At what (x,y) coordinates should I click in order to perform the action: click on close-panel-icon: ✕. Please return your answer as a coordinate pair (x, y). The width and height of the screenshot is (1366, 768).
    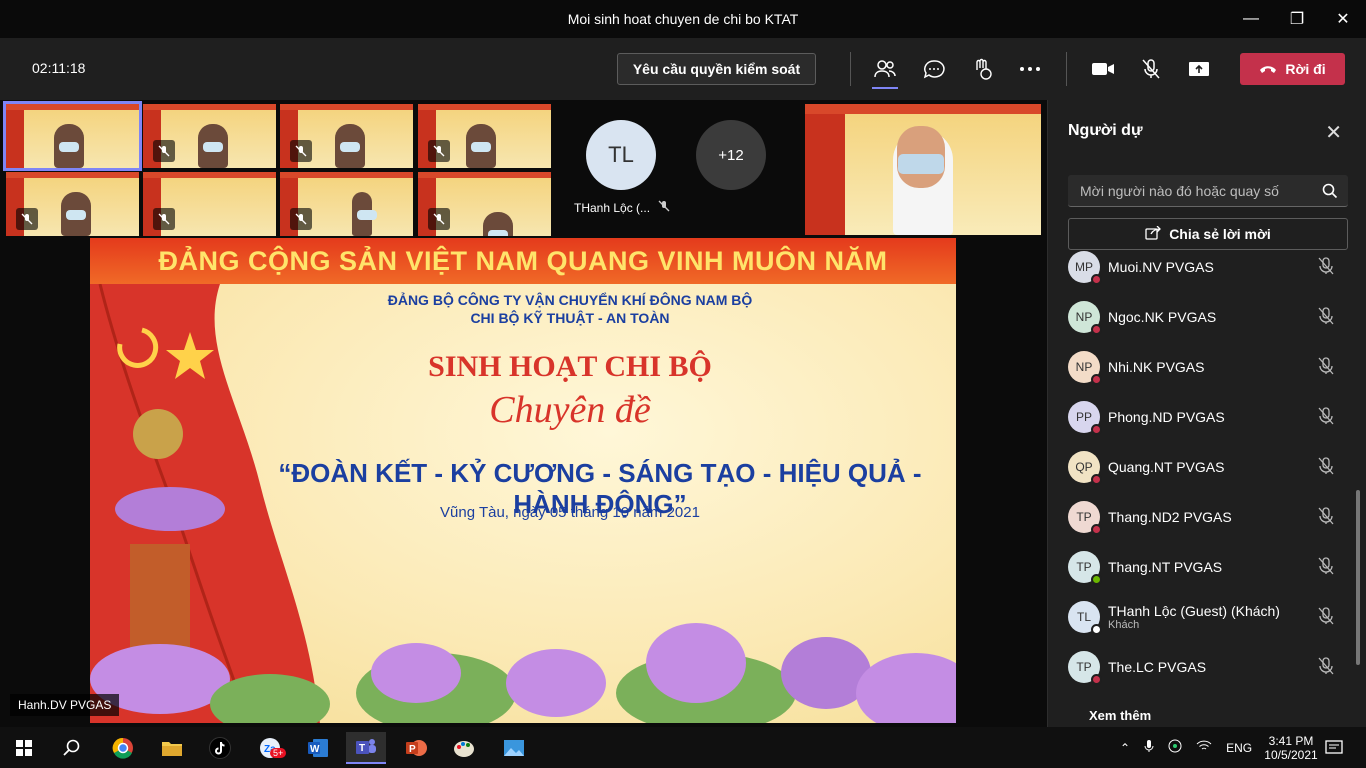
    Looking at the image, I should click on (1333, 132).